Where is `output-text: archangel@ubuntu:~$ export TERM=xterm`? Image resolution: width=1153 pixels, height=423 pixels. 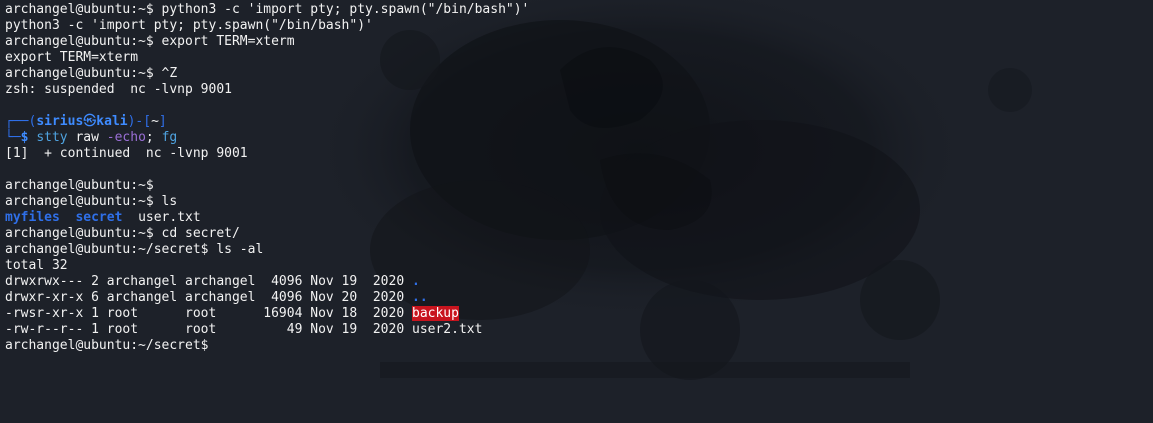 output-text: archangel@ubuntu:~$ export TERM=xterm is located at coordinates (150, 41).